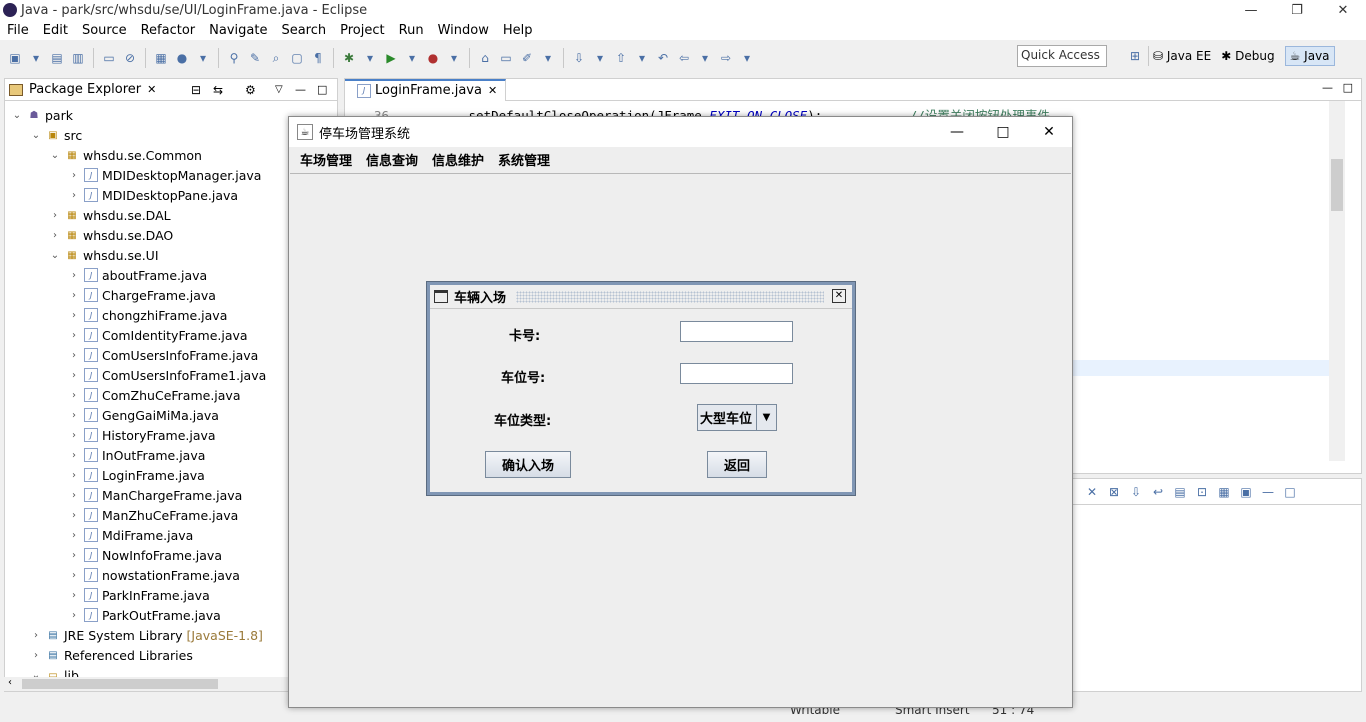  Describe the element at coordinates (458, 159) in the screenshot. I see `menu-info-maintenance: 信息维护` at that location.